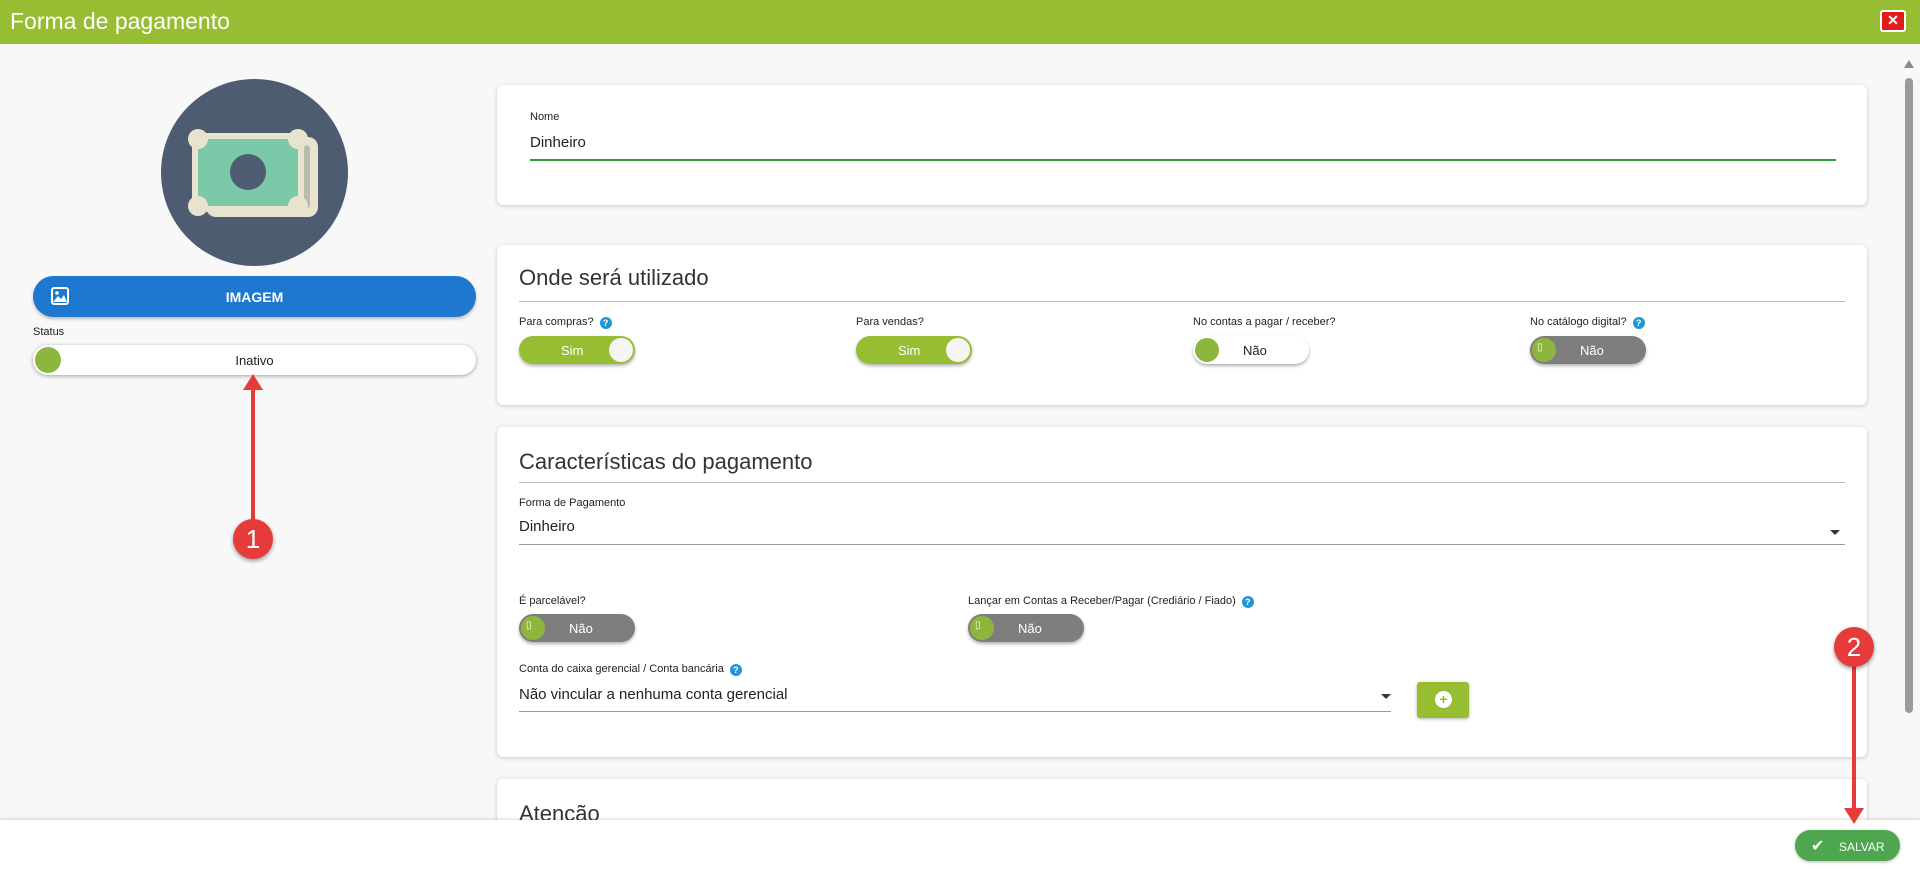  I want to click on bank-account-value: Não vincular a nenhuma conta gerencial, so click(653, 694).